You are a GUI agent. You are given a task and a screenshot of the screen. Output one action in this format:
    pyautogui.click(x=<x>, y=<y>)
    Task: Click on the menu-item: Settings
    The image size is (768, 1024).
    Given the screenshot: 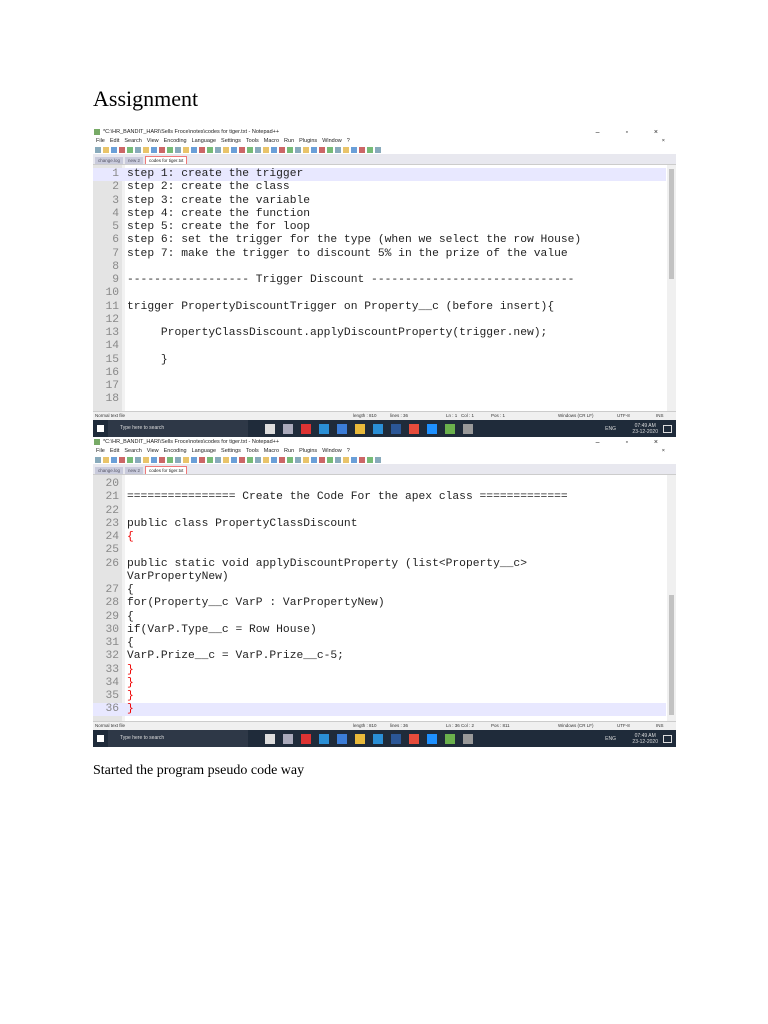 What is the action you would take?
    pyautogui.click(x=231, y=141)
    